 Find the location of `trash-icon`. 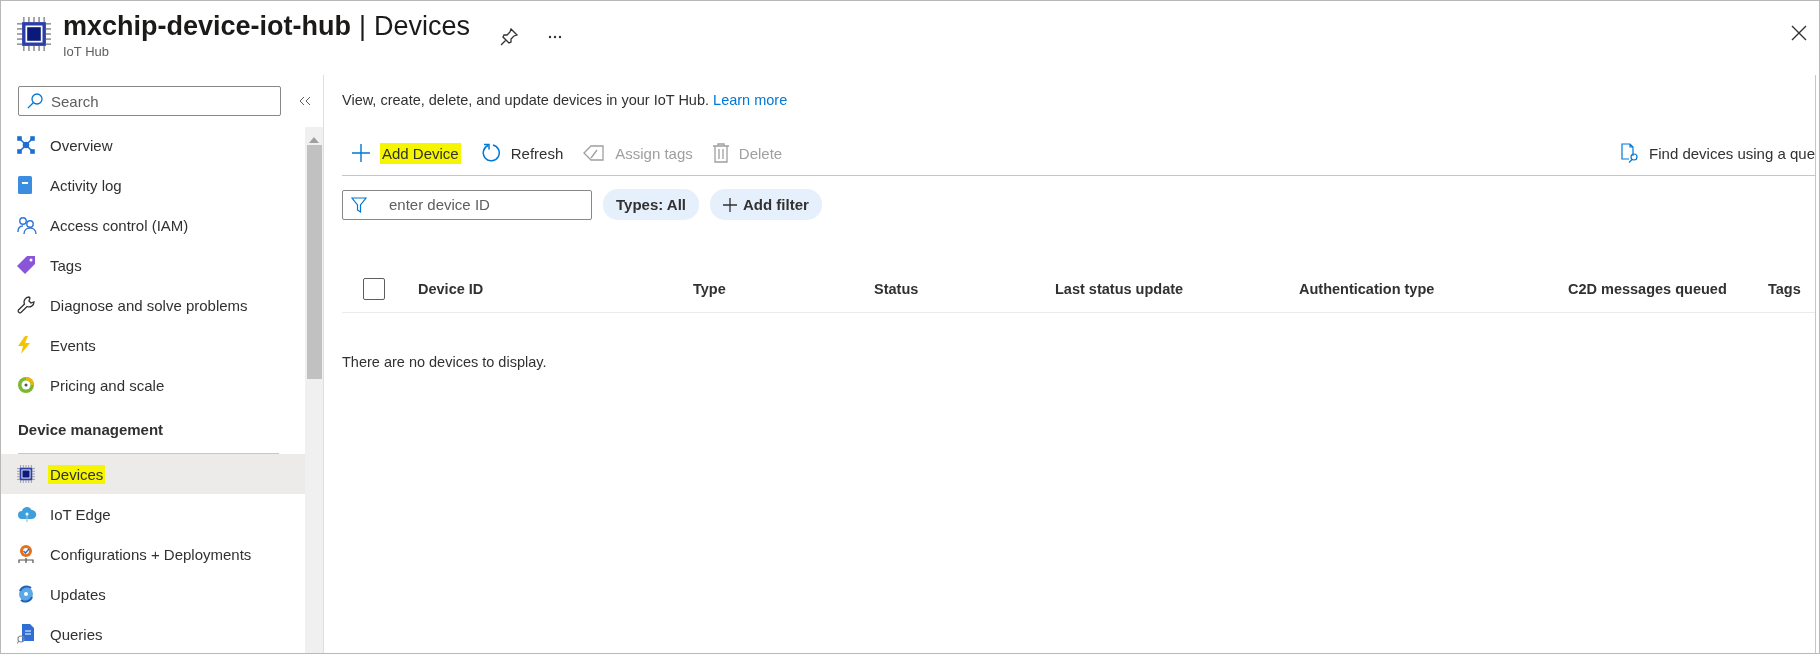

trash-icon is located at coordinates (720, 153).